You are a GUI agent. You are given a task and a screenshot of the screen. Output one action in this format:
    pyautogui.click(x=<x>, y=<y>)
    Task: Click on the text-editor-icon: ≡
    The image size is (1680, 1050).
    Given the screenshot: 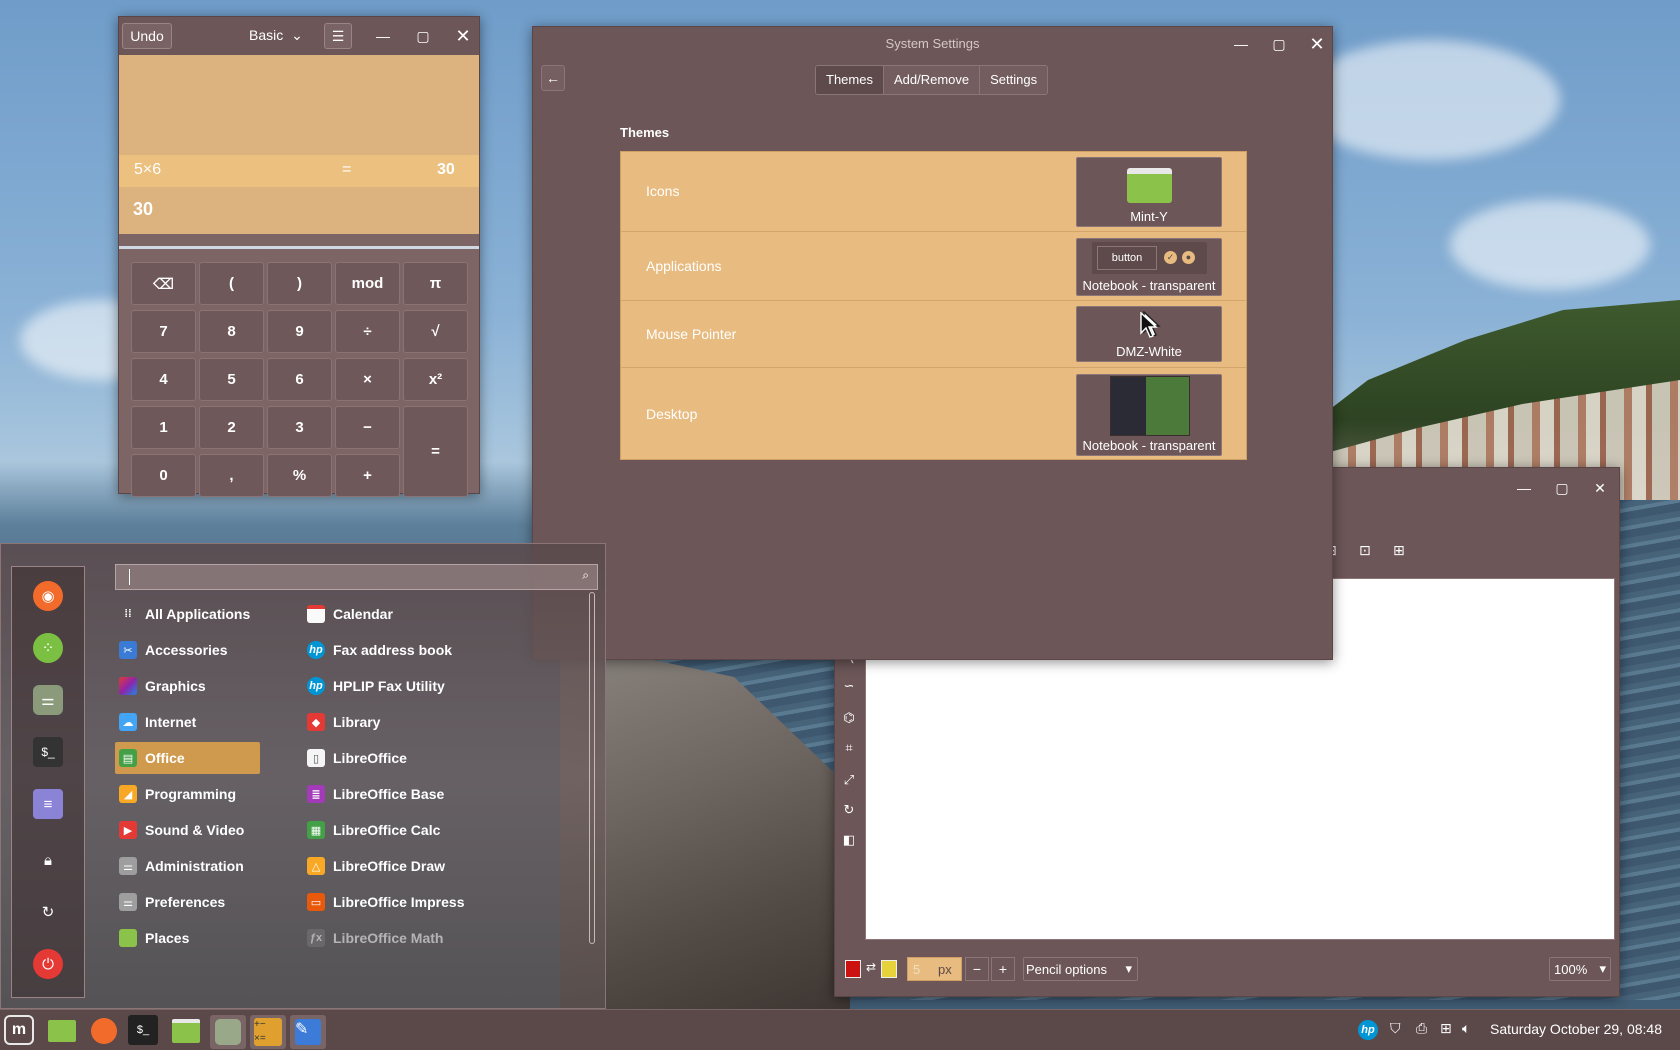 What is the action you would take?
    pyautogui.click(x=48, y=804)
    